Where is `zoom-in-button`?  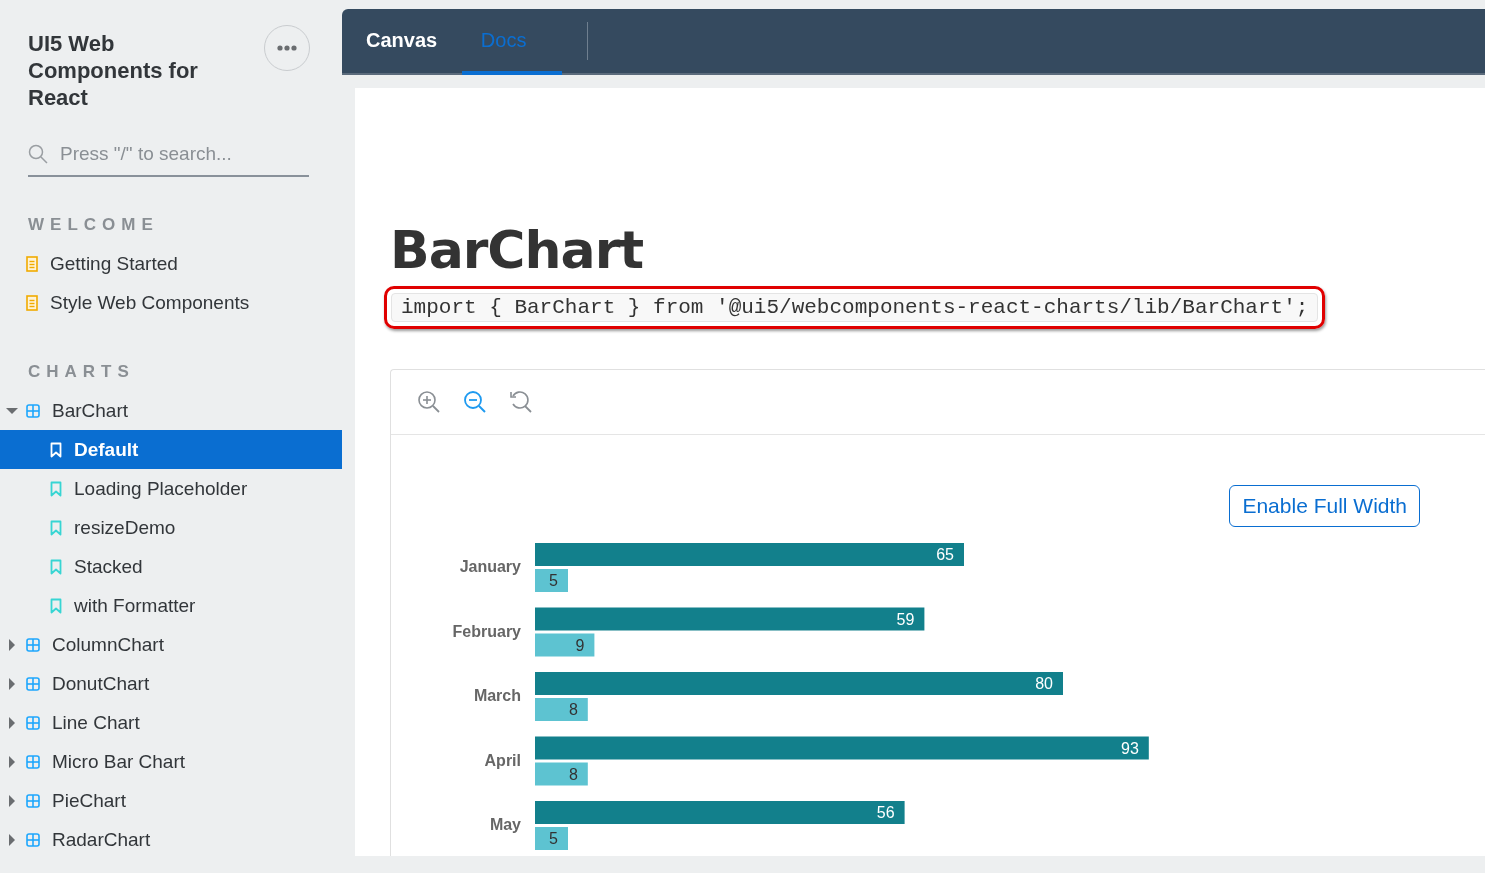
zoom-in-button is located at coordinates (429, 402).